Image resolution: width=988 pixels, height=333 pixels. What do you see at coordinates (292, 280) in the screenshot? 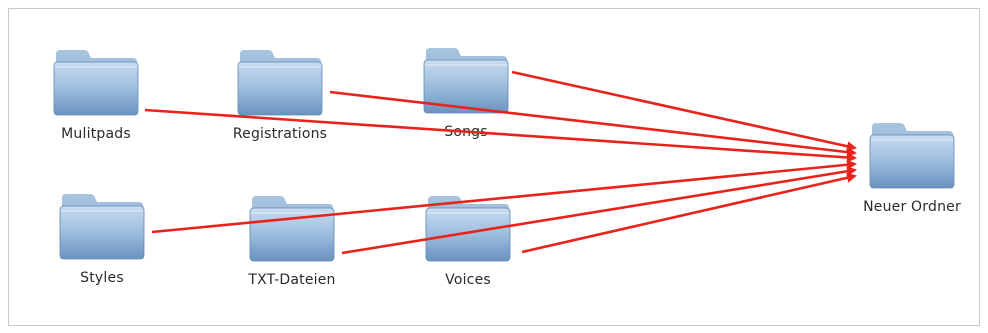
I see `folder-label: TXT-Dateien` at bounding box center [292, 280].